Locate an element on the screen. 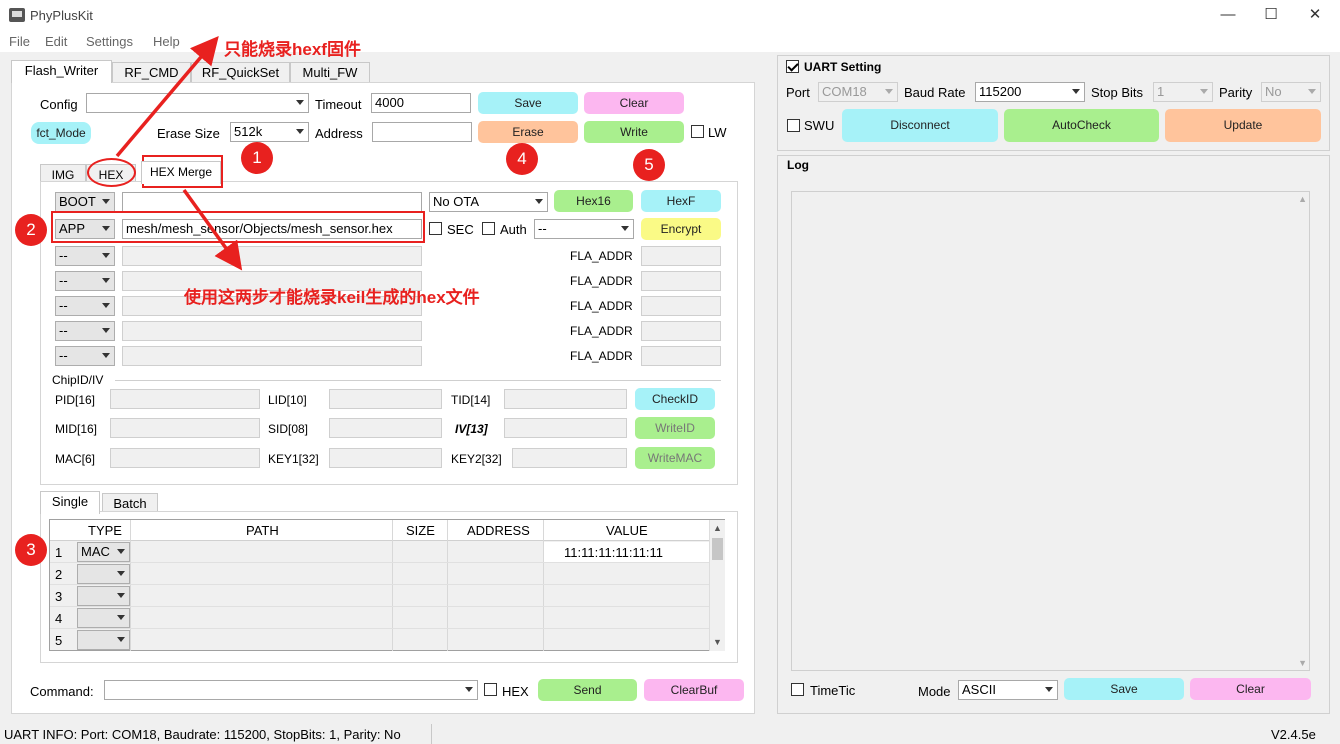  baud-rate-label: Baud Rate is located at coordinates (935, 92).